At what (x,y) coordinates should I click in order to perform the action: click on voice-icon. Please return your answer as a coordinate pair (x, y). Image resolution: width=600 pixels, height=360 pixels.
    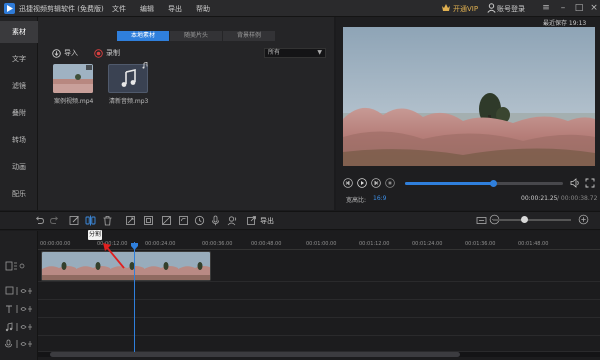
    Looking at the image, I should click on (232, 220).